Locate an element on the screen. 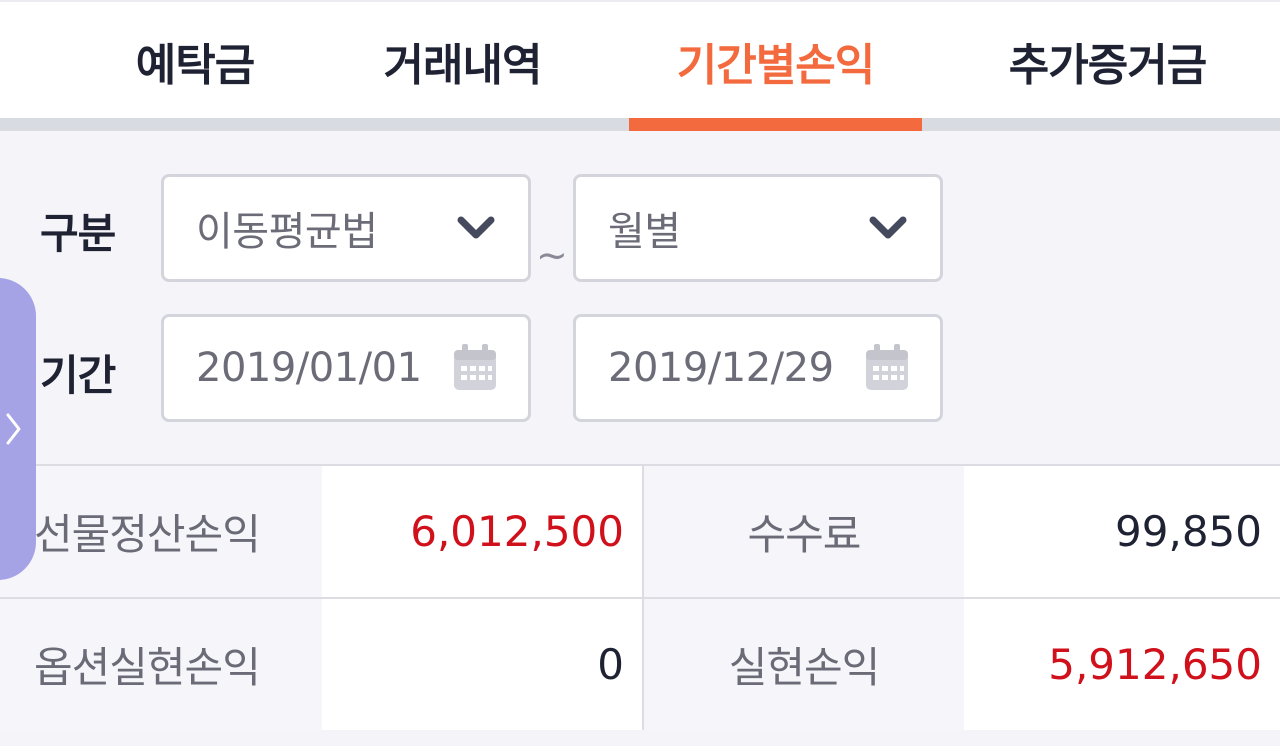  active-tab-indicator is located at coordinates (775, 124).